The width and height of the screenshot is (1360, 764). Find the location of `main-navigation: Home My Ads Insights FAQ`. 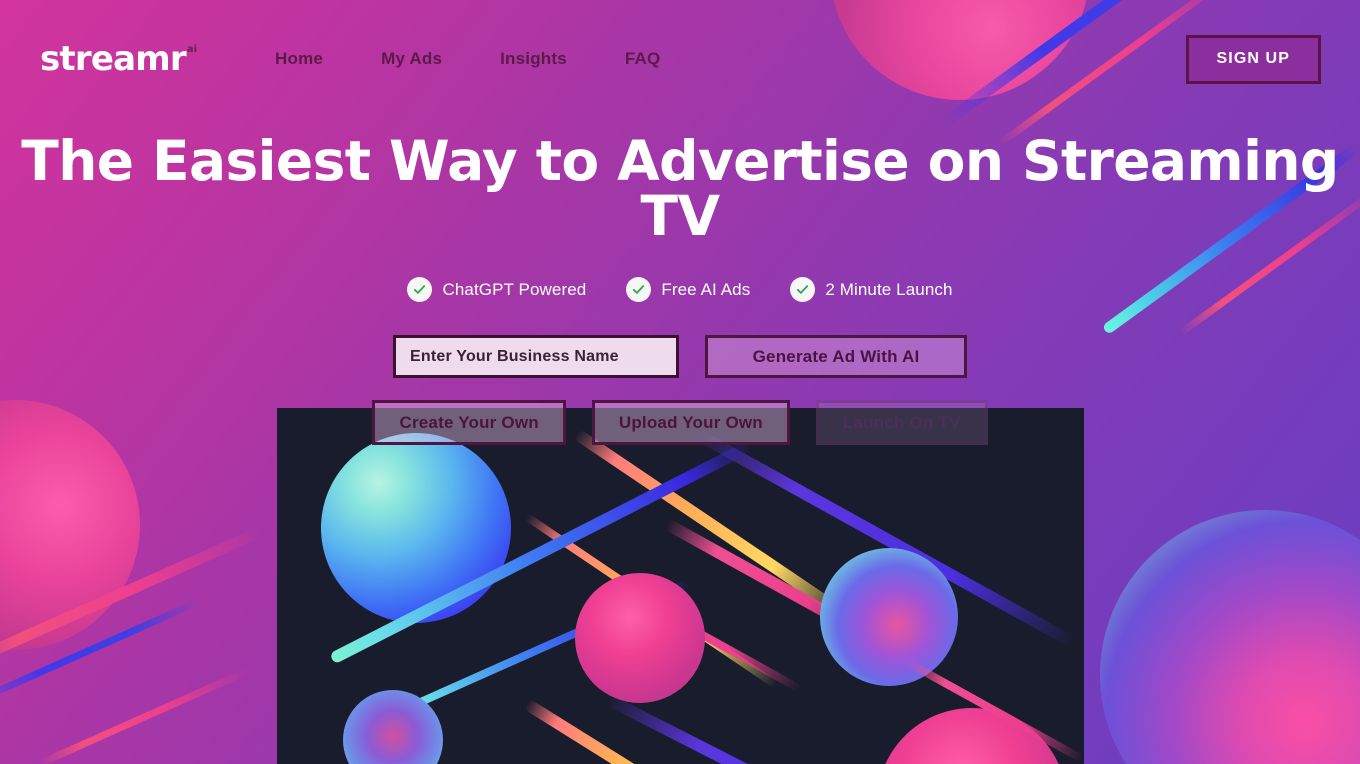

main-navigation: Home My Ads Insights FAQ is located at coordinates (467, 59).